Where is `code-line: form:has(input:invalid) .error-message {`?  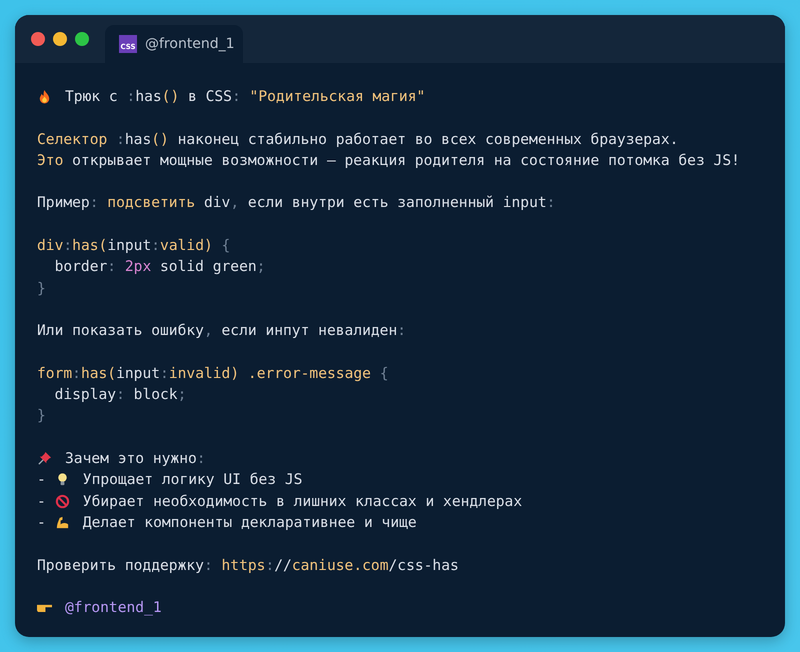 code-line: form:has(input:invalid) .error-message { is located at coordinates (213, 374).